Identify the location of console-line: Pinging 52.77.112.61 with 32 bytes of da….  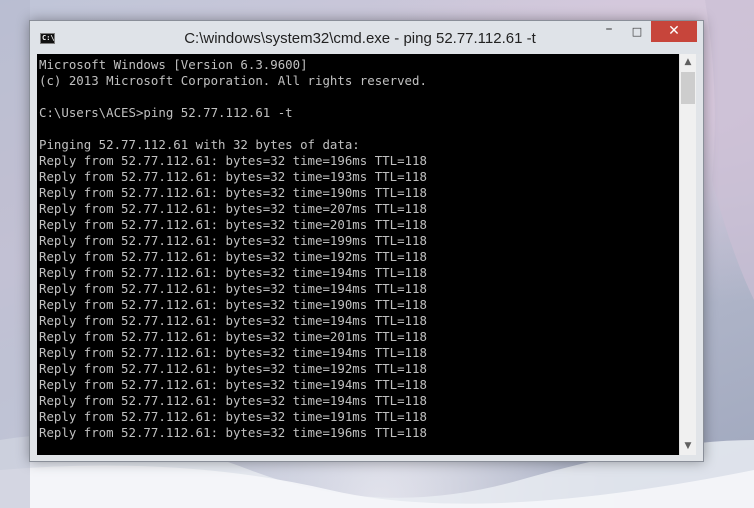
(199, 144).